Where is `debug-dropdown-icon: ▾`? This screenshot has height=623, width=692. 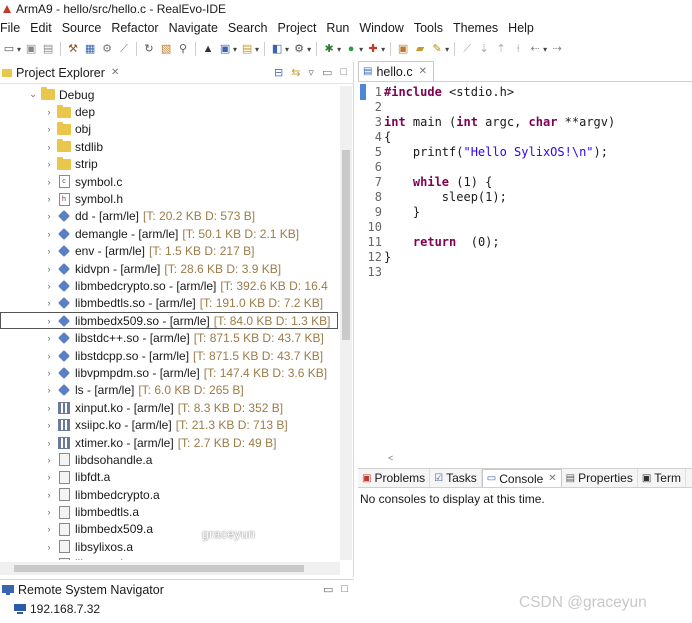
debug-dropdown-icon: ▾ is located at coordinates (339, 49).